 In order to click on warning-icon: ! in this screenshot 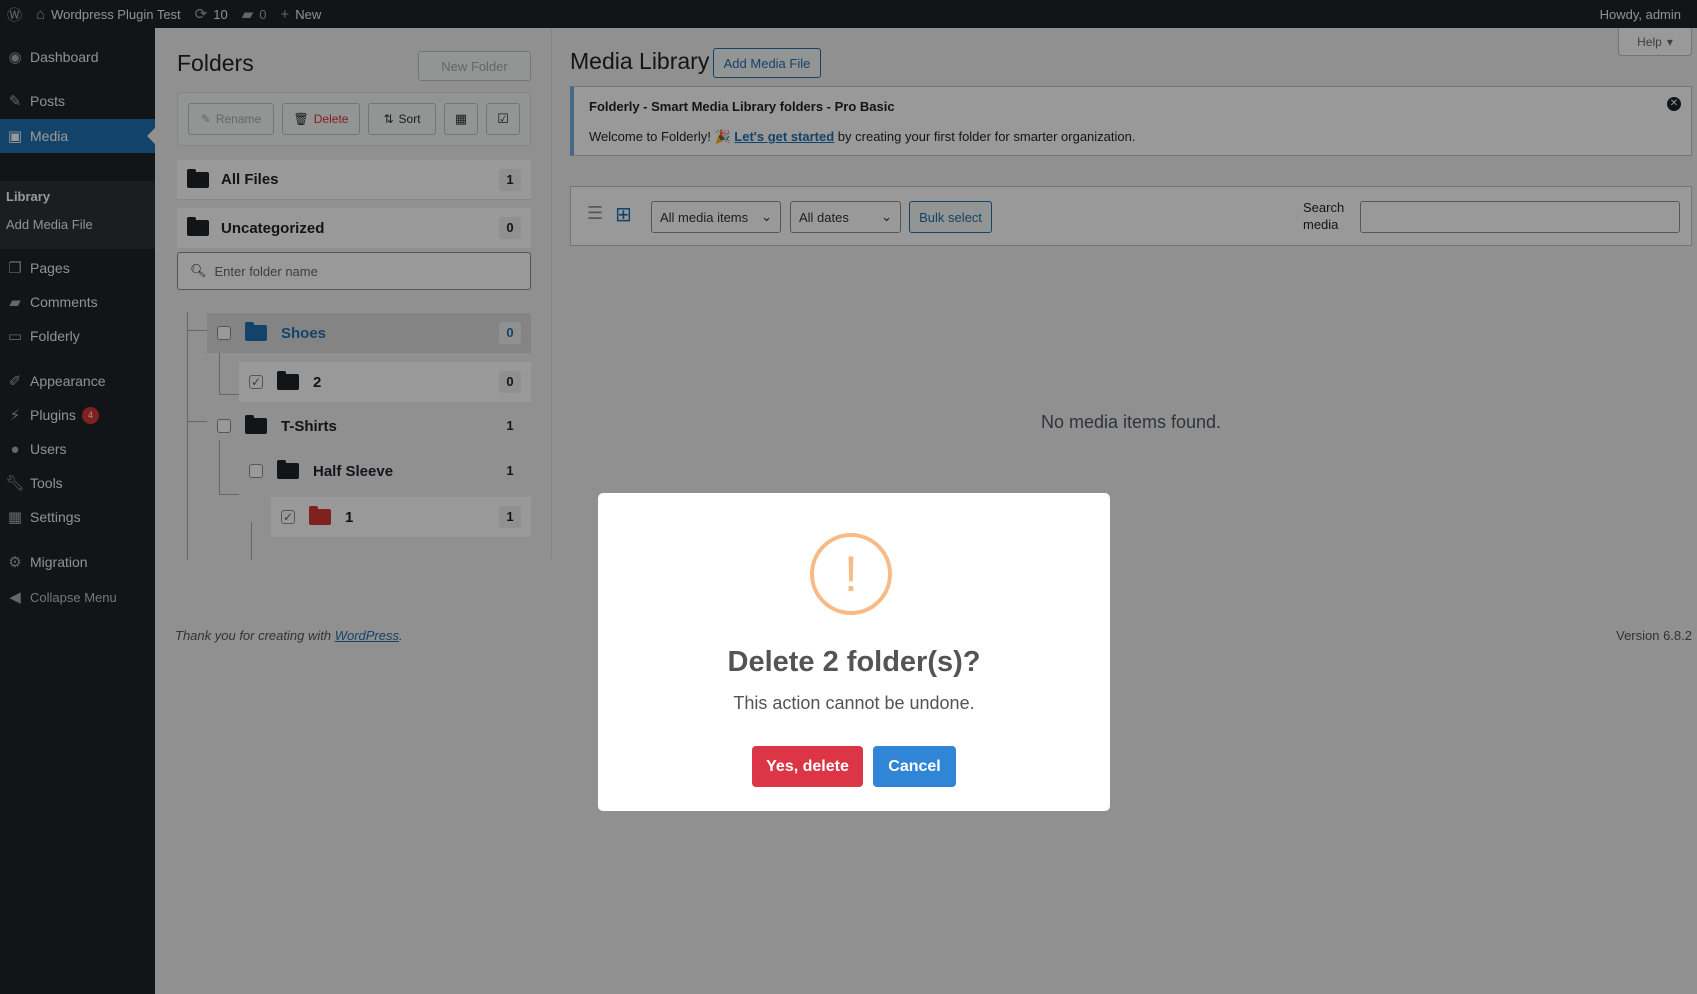, I will do `click(851, 574)`.